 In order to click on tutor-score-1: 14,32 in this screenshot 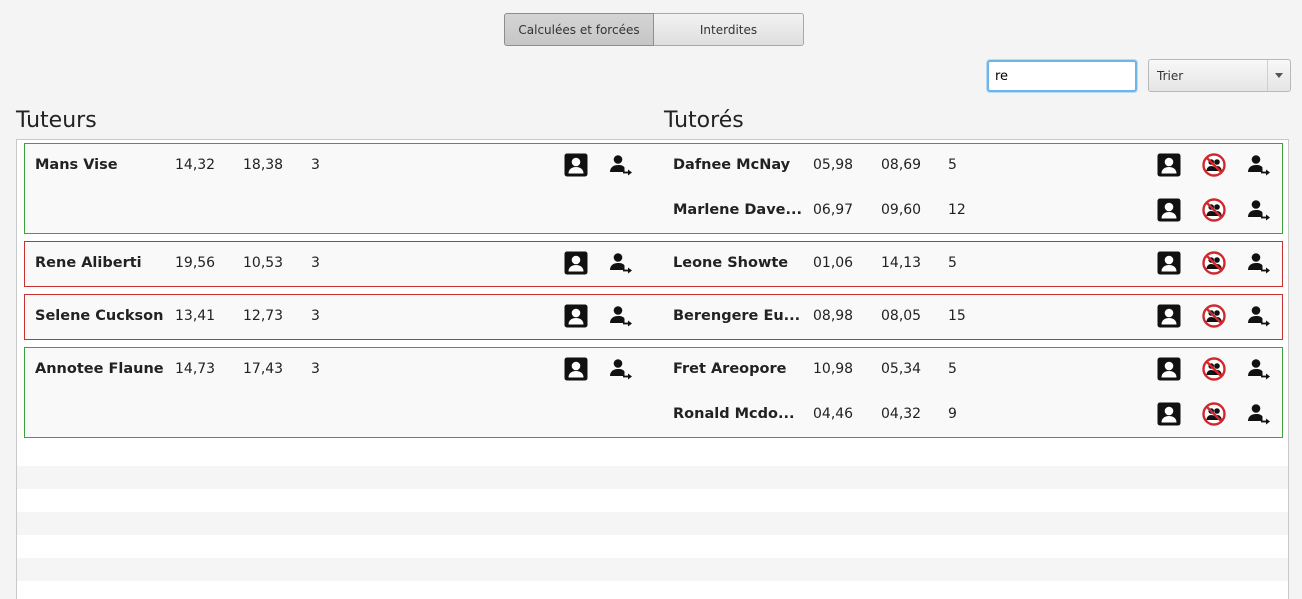, I will do `click(195, 165)`.